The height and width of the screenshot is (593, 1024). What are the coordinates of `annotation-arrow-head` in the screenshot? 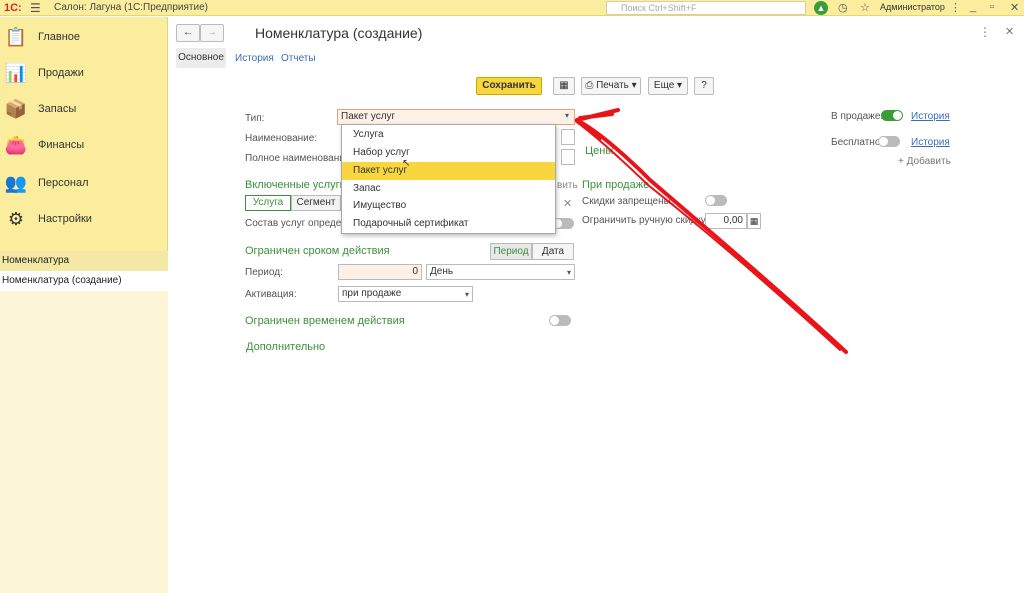 It's located at (597, 124).